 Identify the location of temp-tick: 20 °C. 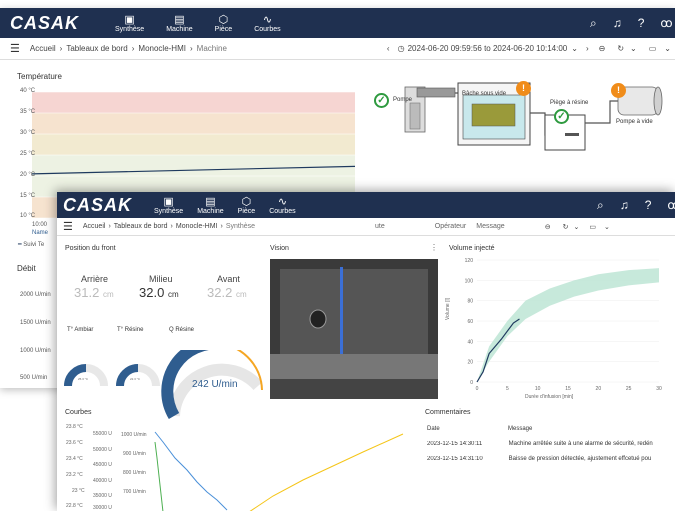
(28, 175).